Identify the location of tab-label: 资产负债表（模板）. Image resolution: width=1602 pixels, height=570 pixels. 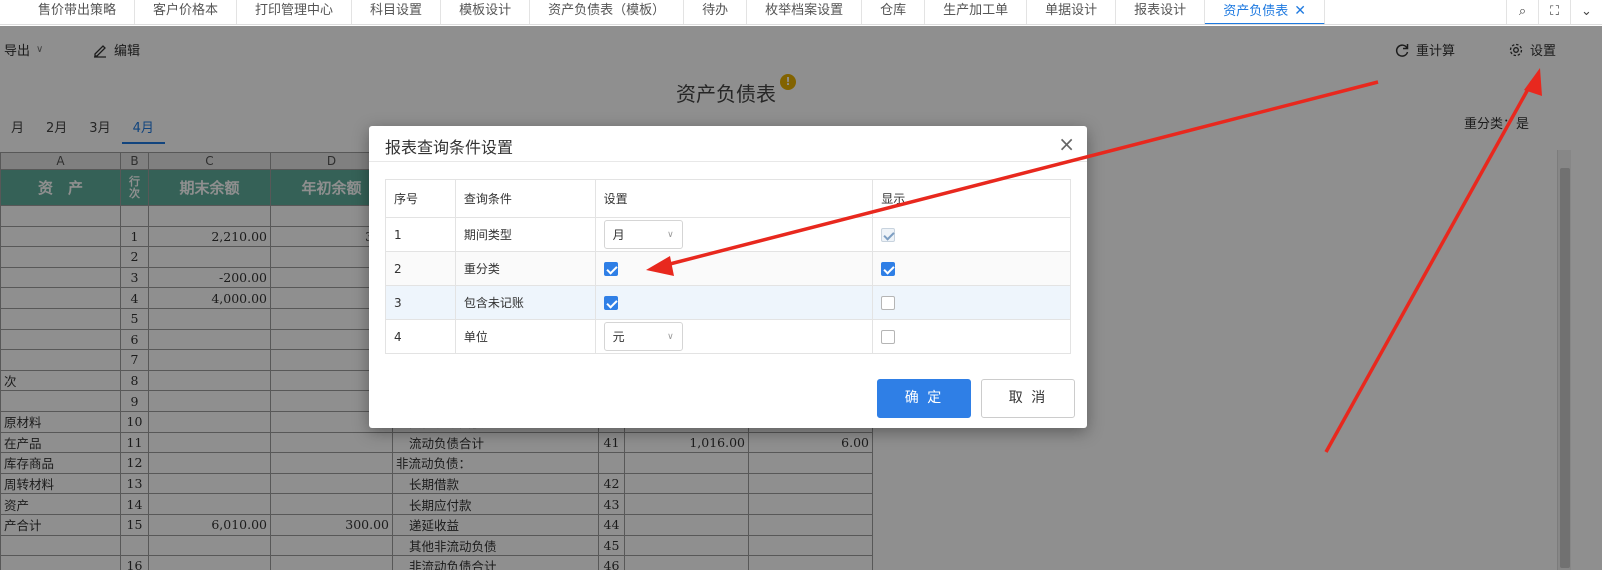
(607, 10).